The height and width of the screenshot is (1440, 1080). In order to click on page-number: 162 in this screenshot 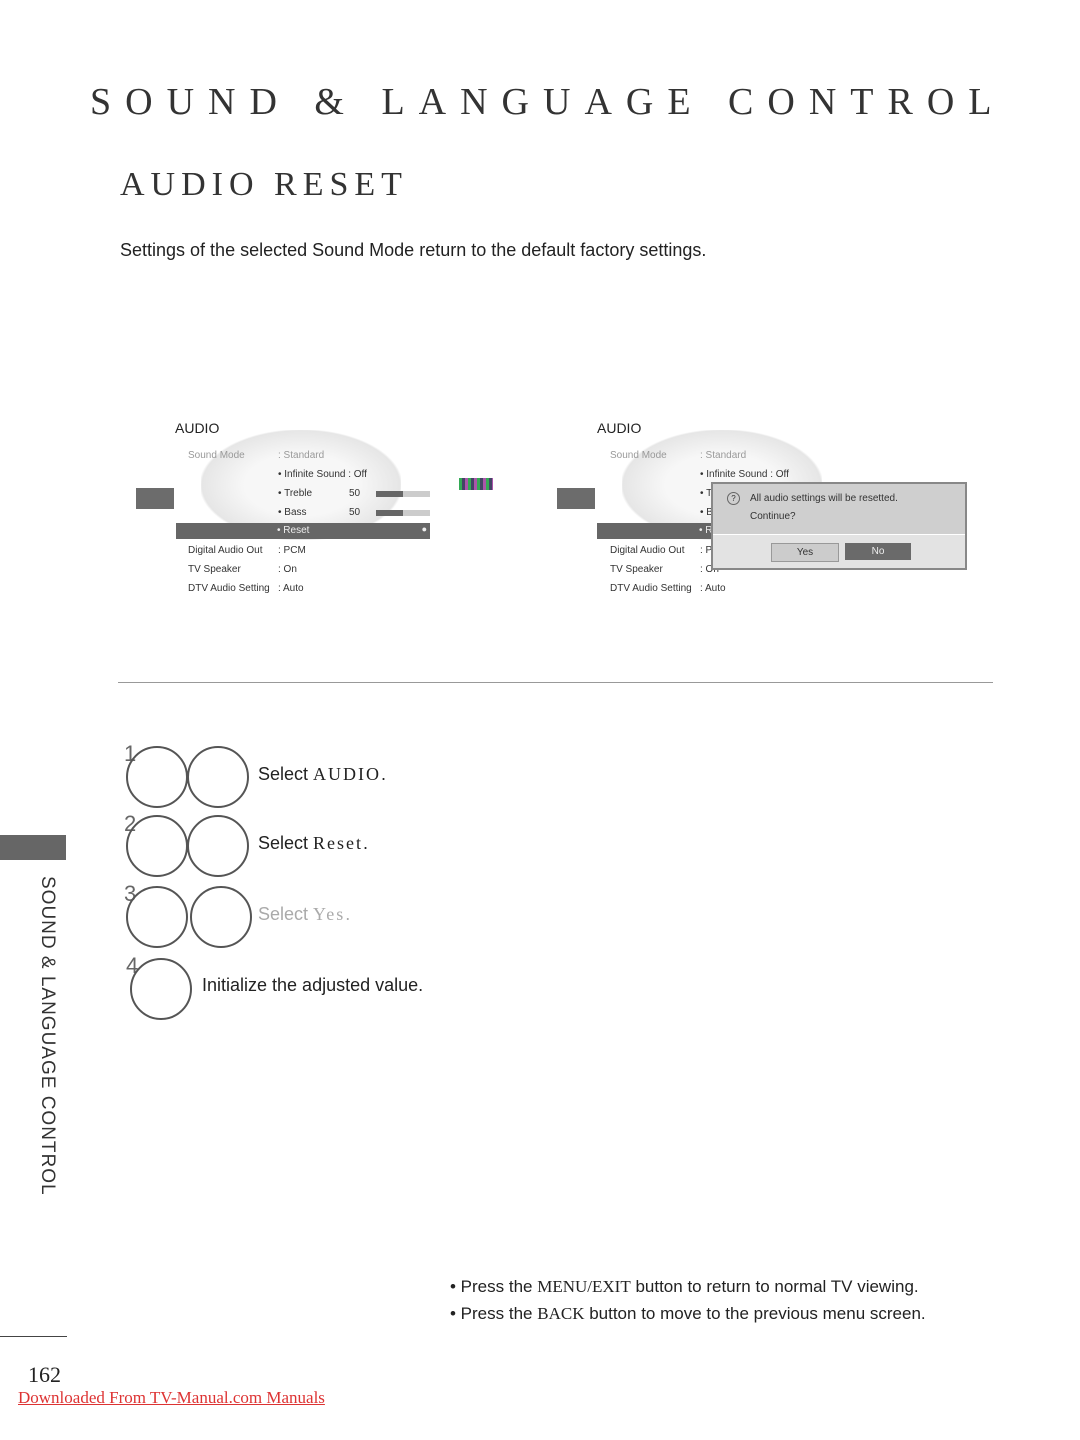, I will do `click(44, 1374)`.